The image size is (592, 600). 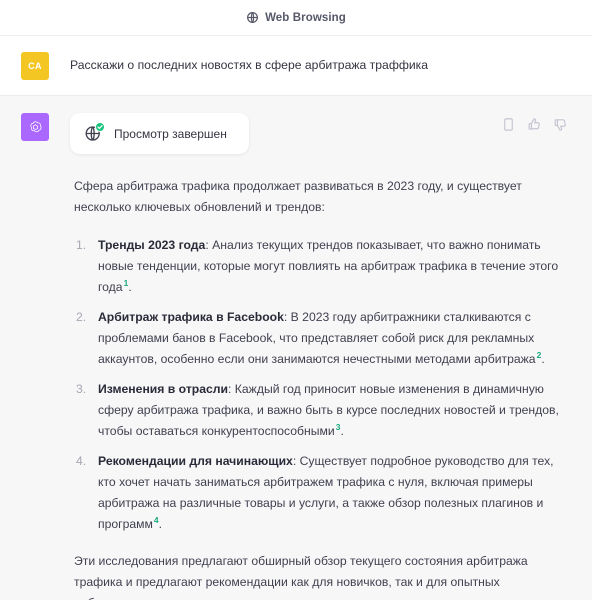 I want to click on list-item-title: Тренды 2023 года, so click(x=152, y=245).